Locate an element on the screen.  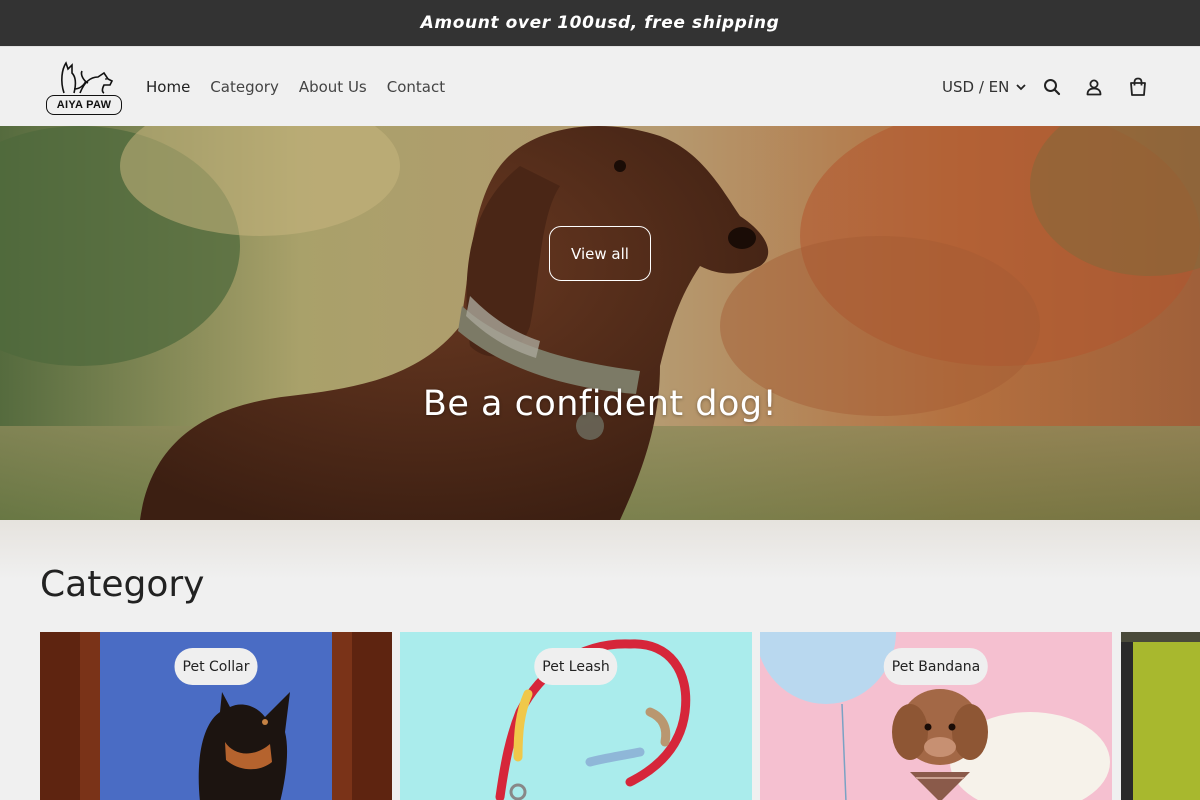
currency-language-selector: USD / EN is located at coordinates (984, 87).